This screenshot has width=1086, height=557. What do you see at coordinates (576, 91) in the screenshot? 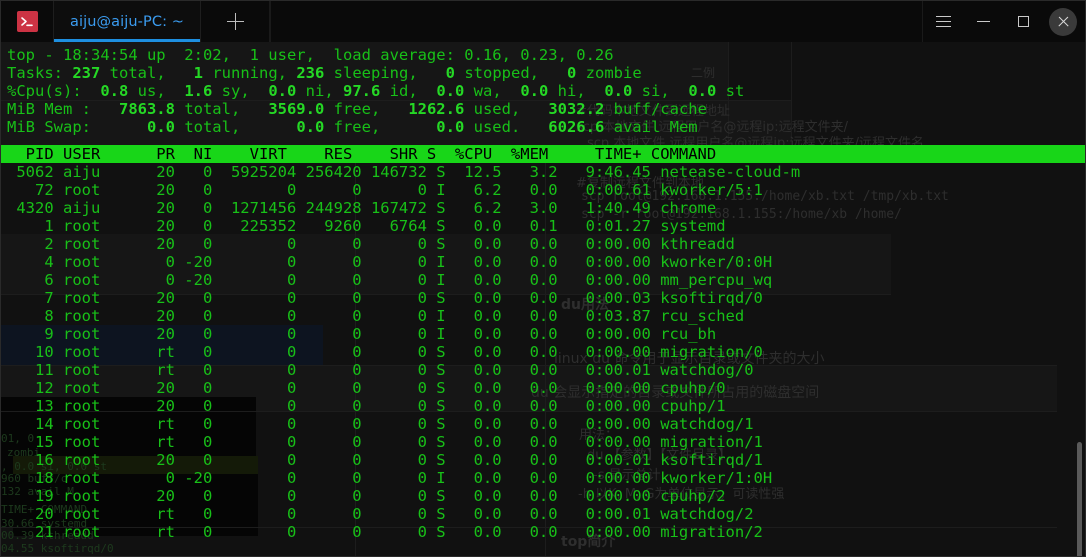
I see `metric-label: hi,` at bounding box center [576, 91].